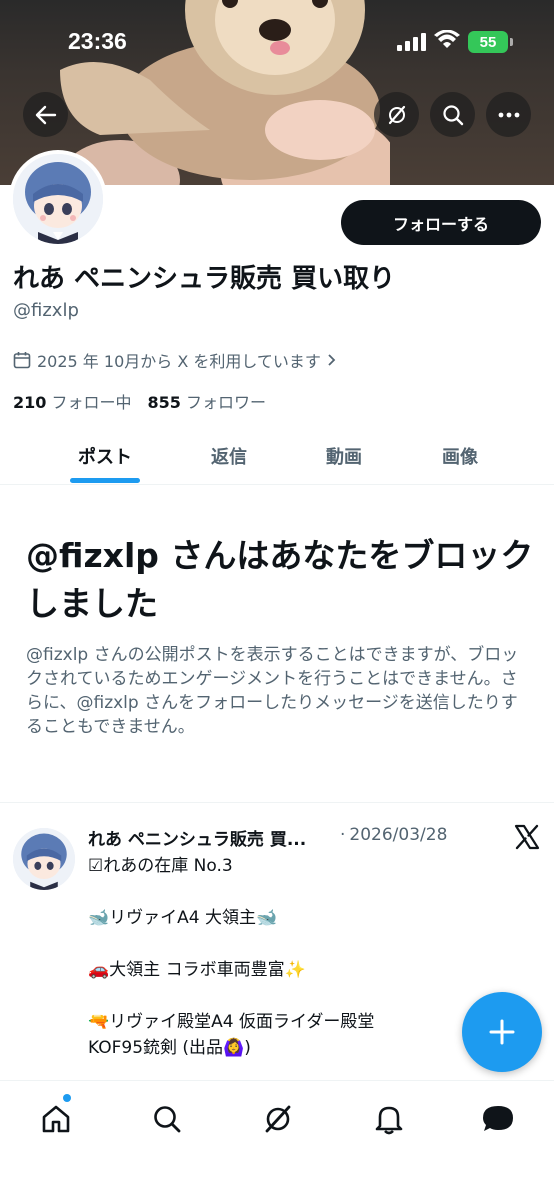 Image resolution: width=554 pixels, height=1200 pixels. Describe the element at coordinates (447, 39) in the screenshot. I see `wifi-icon` at that location.